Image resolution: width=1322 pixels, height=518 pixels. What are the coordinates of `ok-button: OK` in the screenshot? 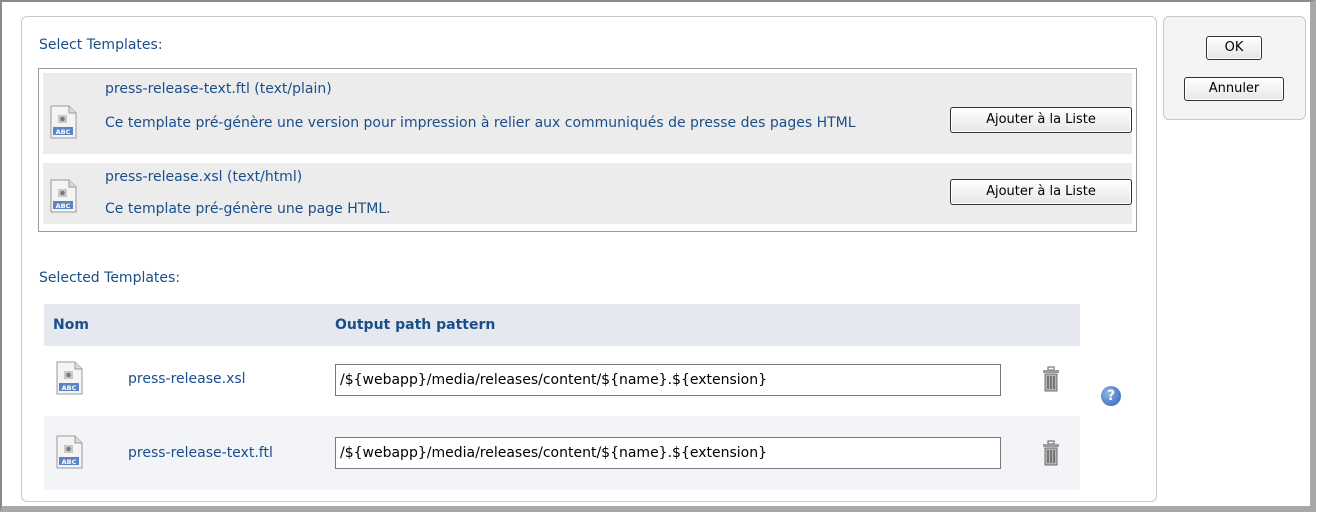 It's located at (1234, 48).